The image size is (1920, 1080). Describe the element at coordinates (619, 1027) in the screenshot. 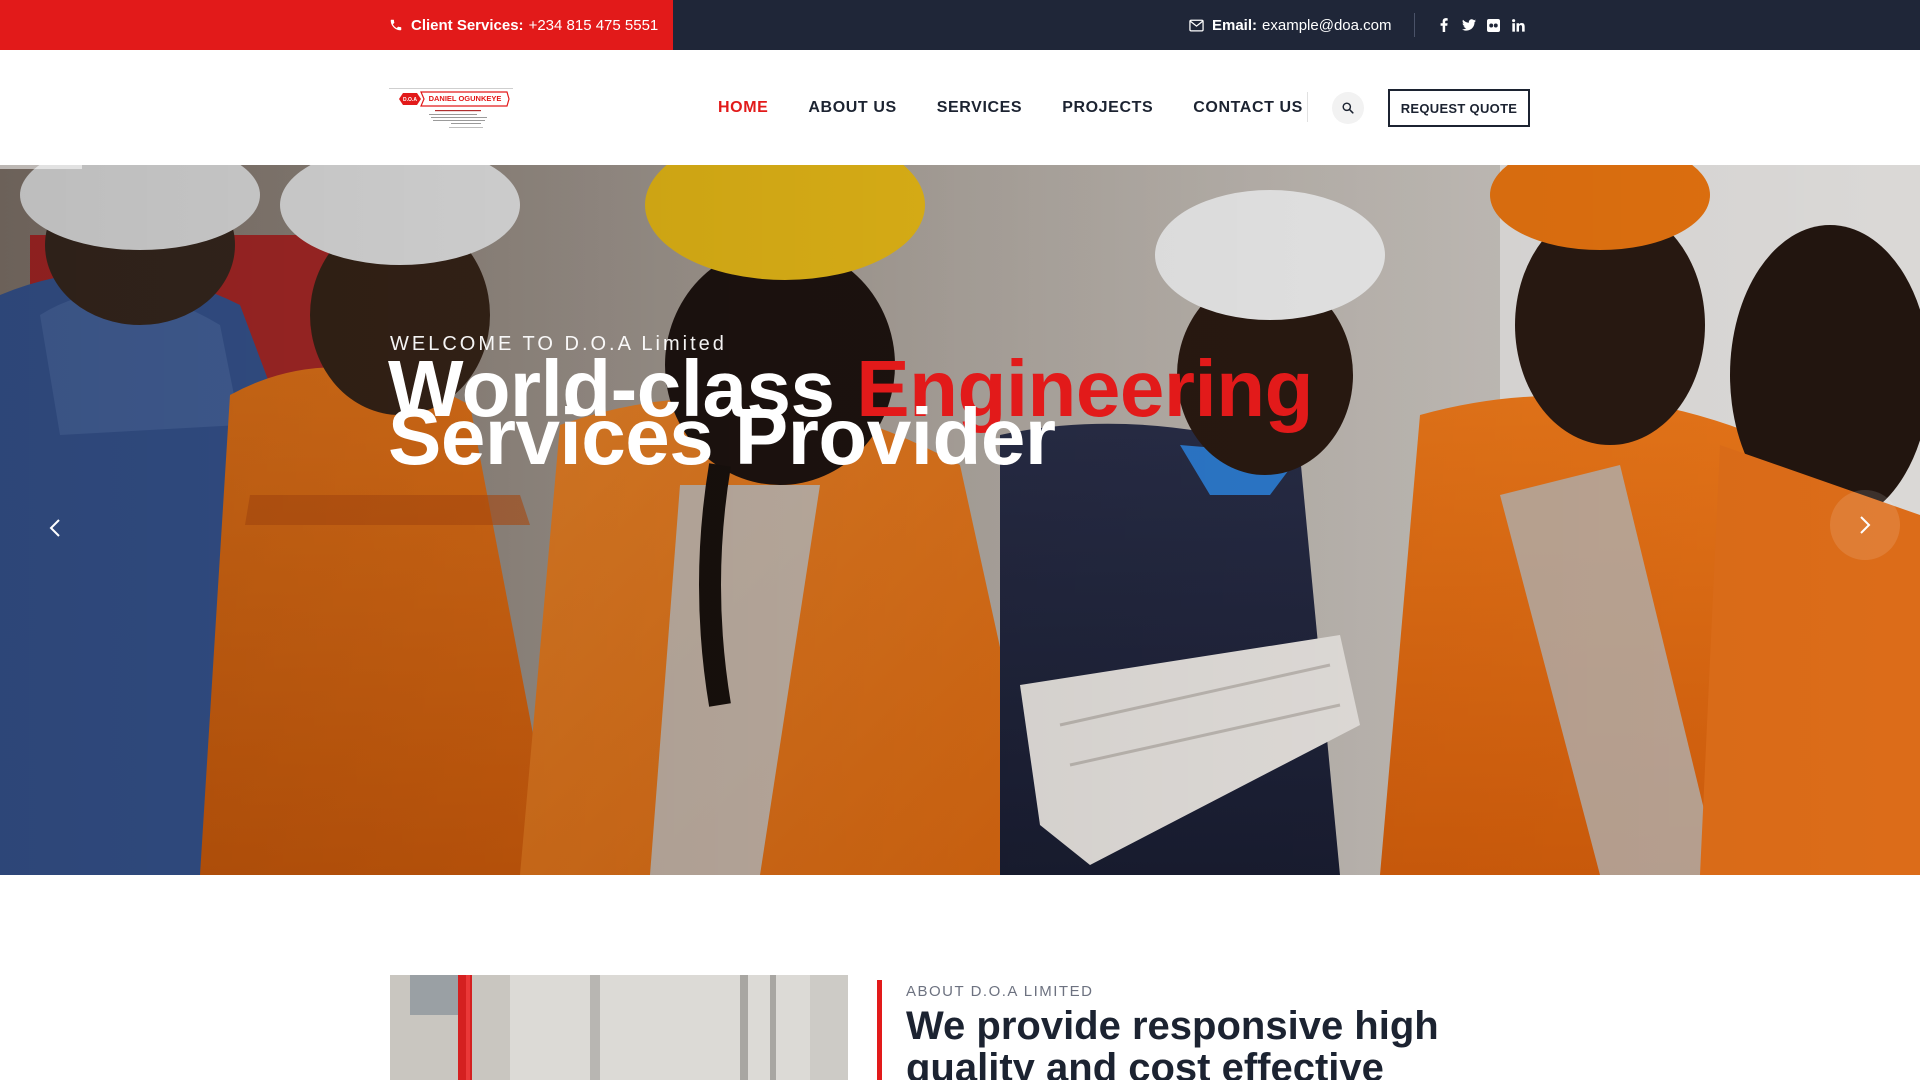

I see `about-image` at that location.